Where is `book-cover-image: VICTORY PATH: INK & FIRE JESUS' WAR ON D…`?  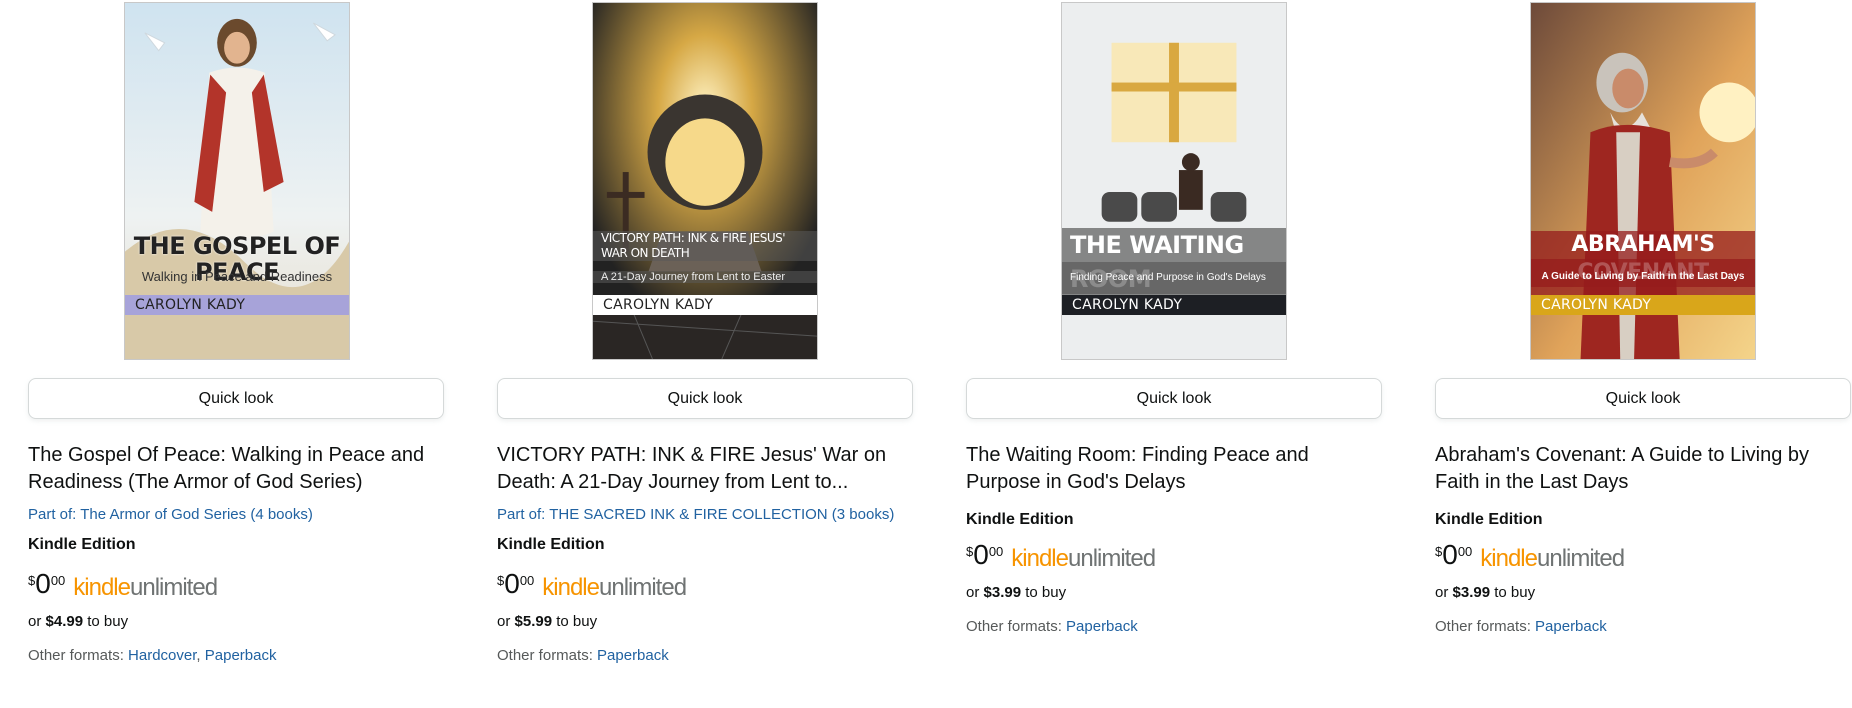
book-cover-image: VICTORY PATH: INK & FIRE JESUS' WAR ON D… is located at coordinates (705, 181).